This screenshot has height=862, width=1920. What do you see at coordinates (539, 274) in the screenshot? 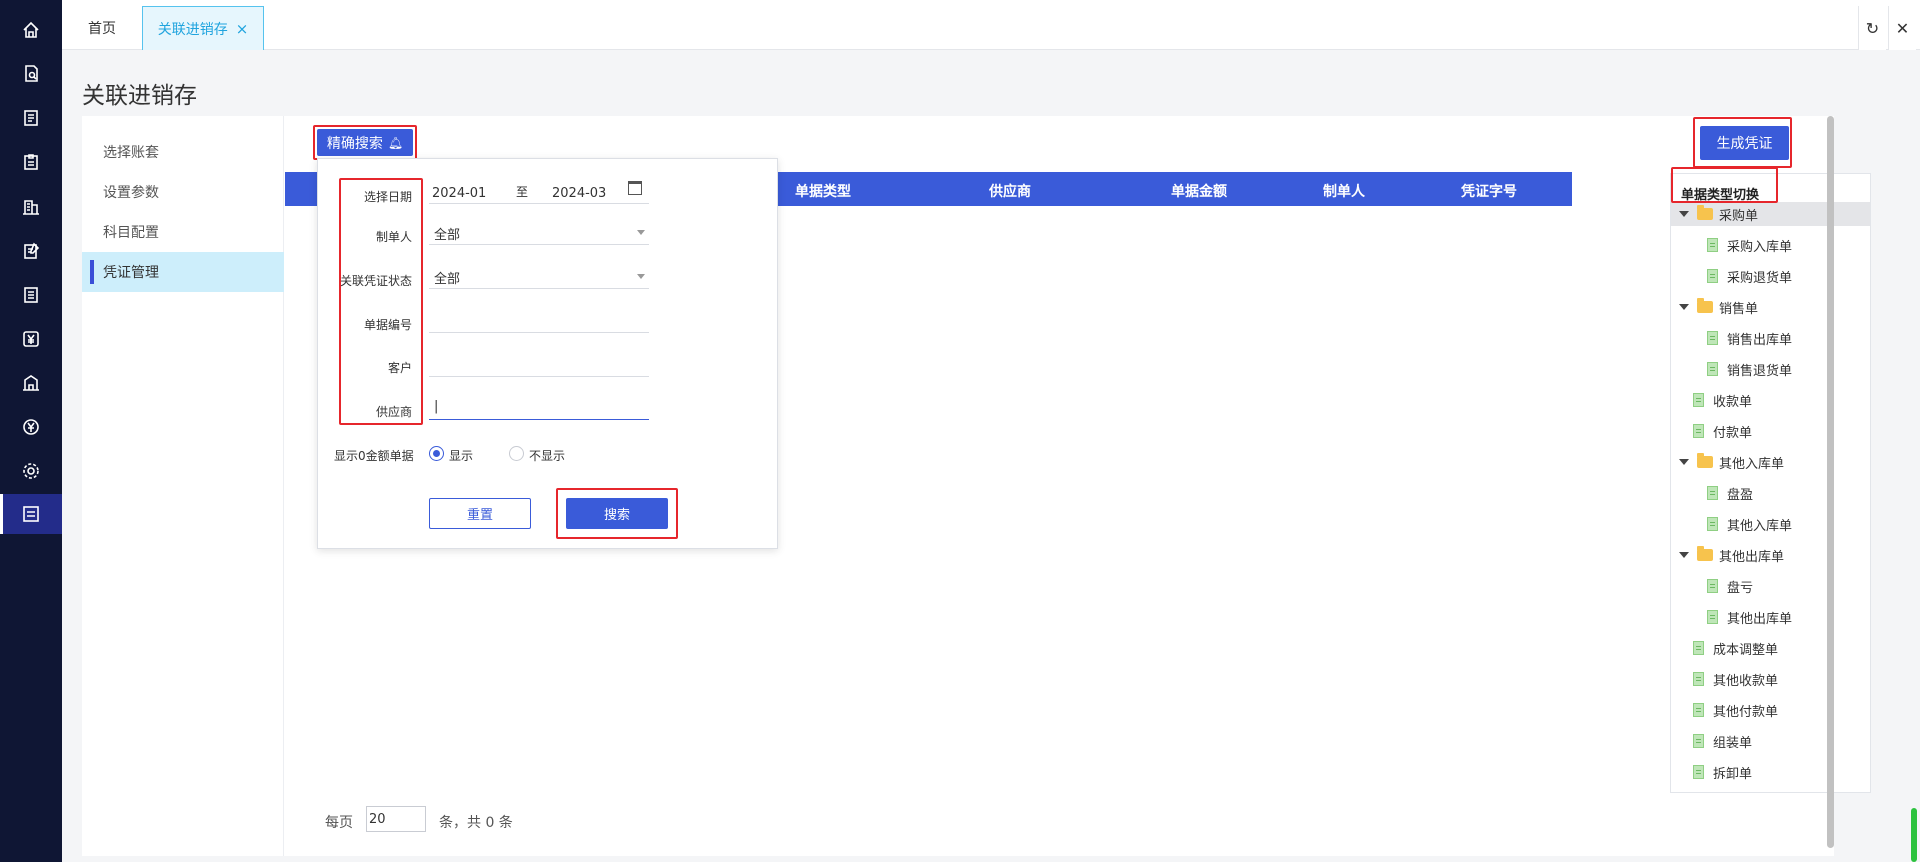
I see `status-select: 全部` at bounding box center [539, 274].